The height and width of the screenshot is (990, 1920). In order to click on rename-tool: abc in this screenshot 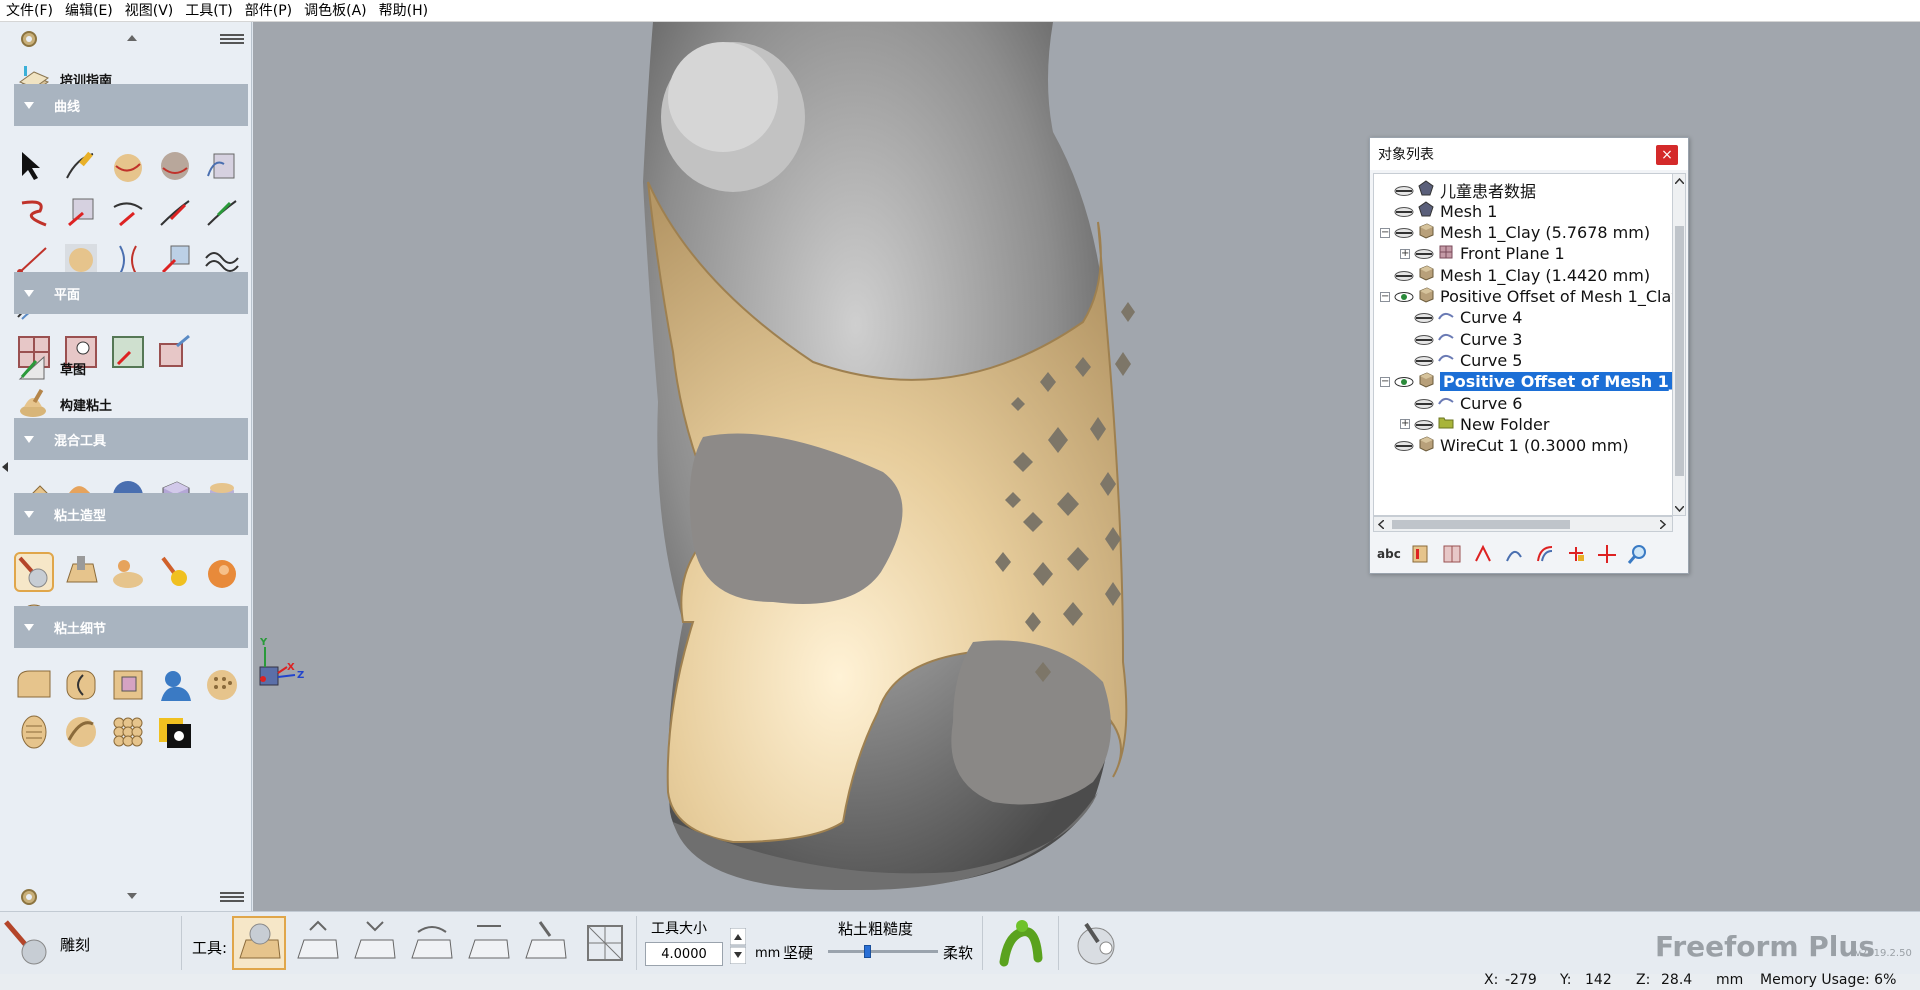, I will do `click(1389, 554)`.